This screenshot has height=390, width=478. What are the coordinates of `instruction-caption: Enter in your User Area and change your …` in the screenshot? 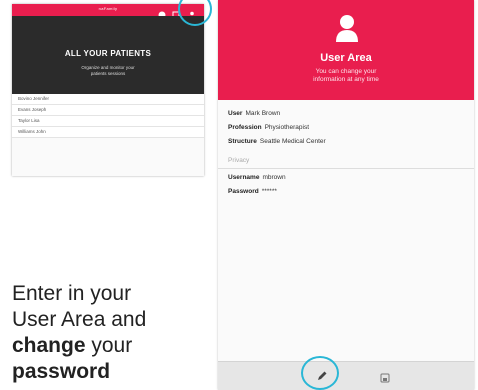 It's located at (112, 333).